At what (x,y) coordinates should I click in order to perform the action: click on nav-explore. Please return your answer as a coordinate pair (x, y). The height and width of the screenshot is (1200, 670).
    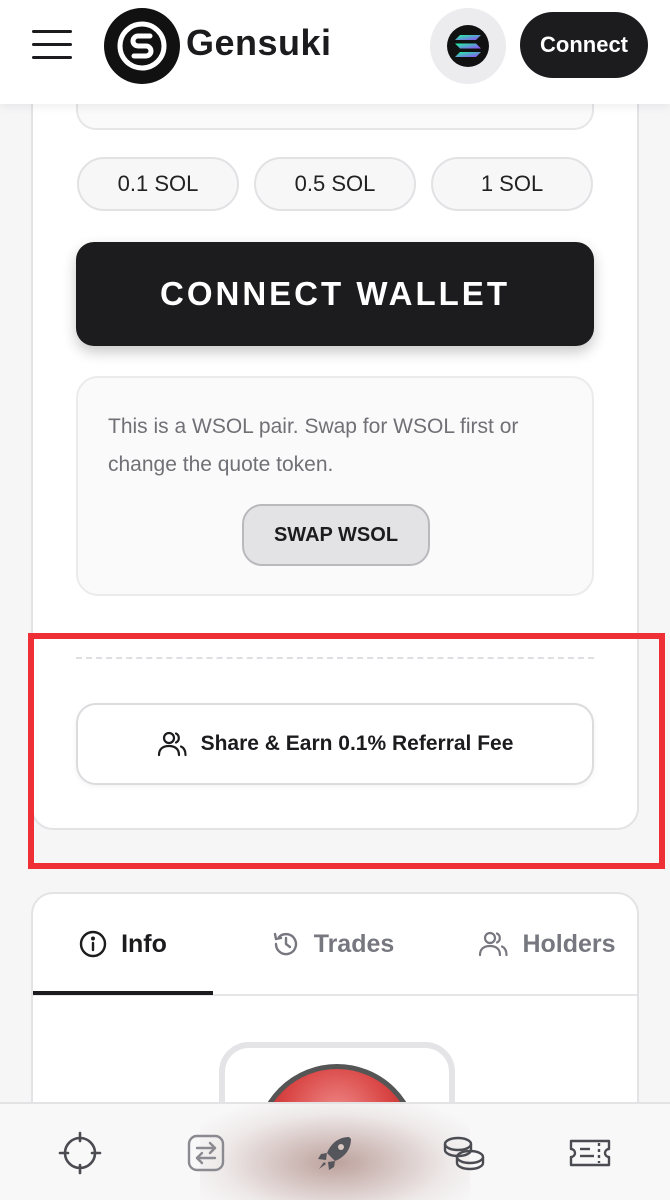
    Looking at the image, I should click on (80, 1152).